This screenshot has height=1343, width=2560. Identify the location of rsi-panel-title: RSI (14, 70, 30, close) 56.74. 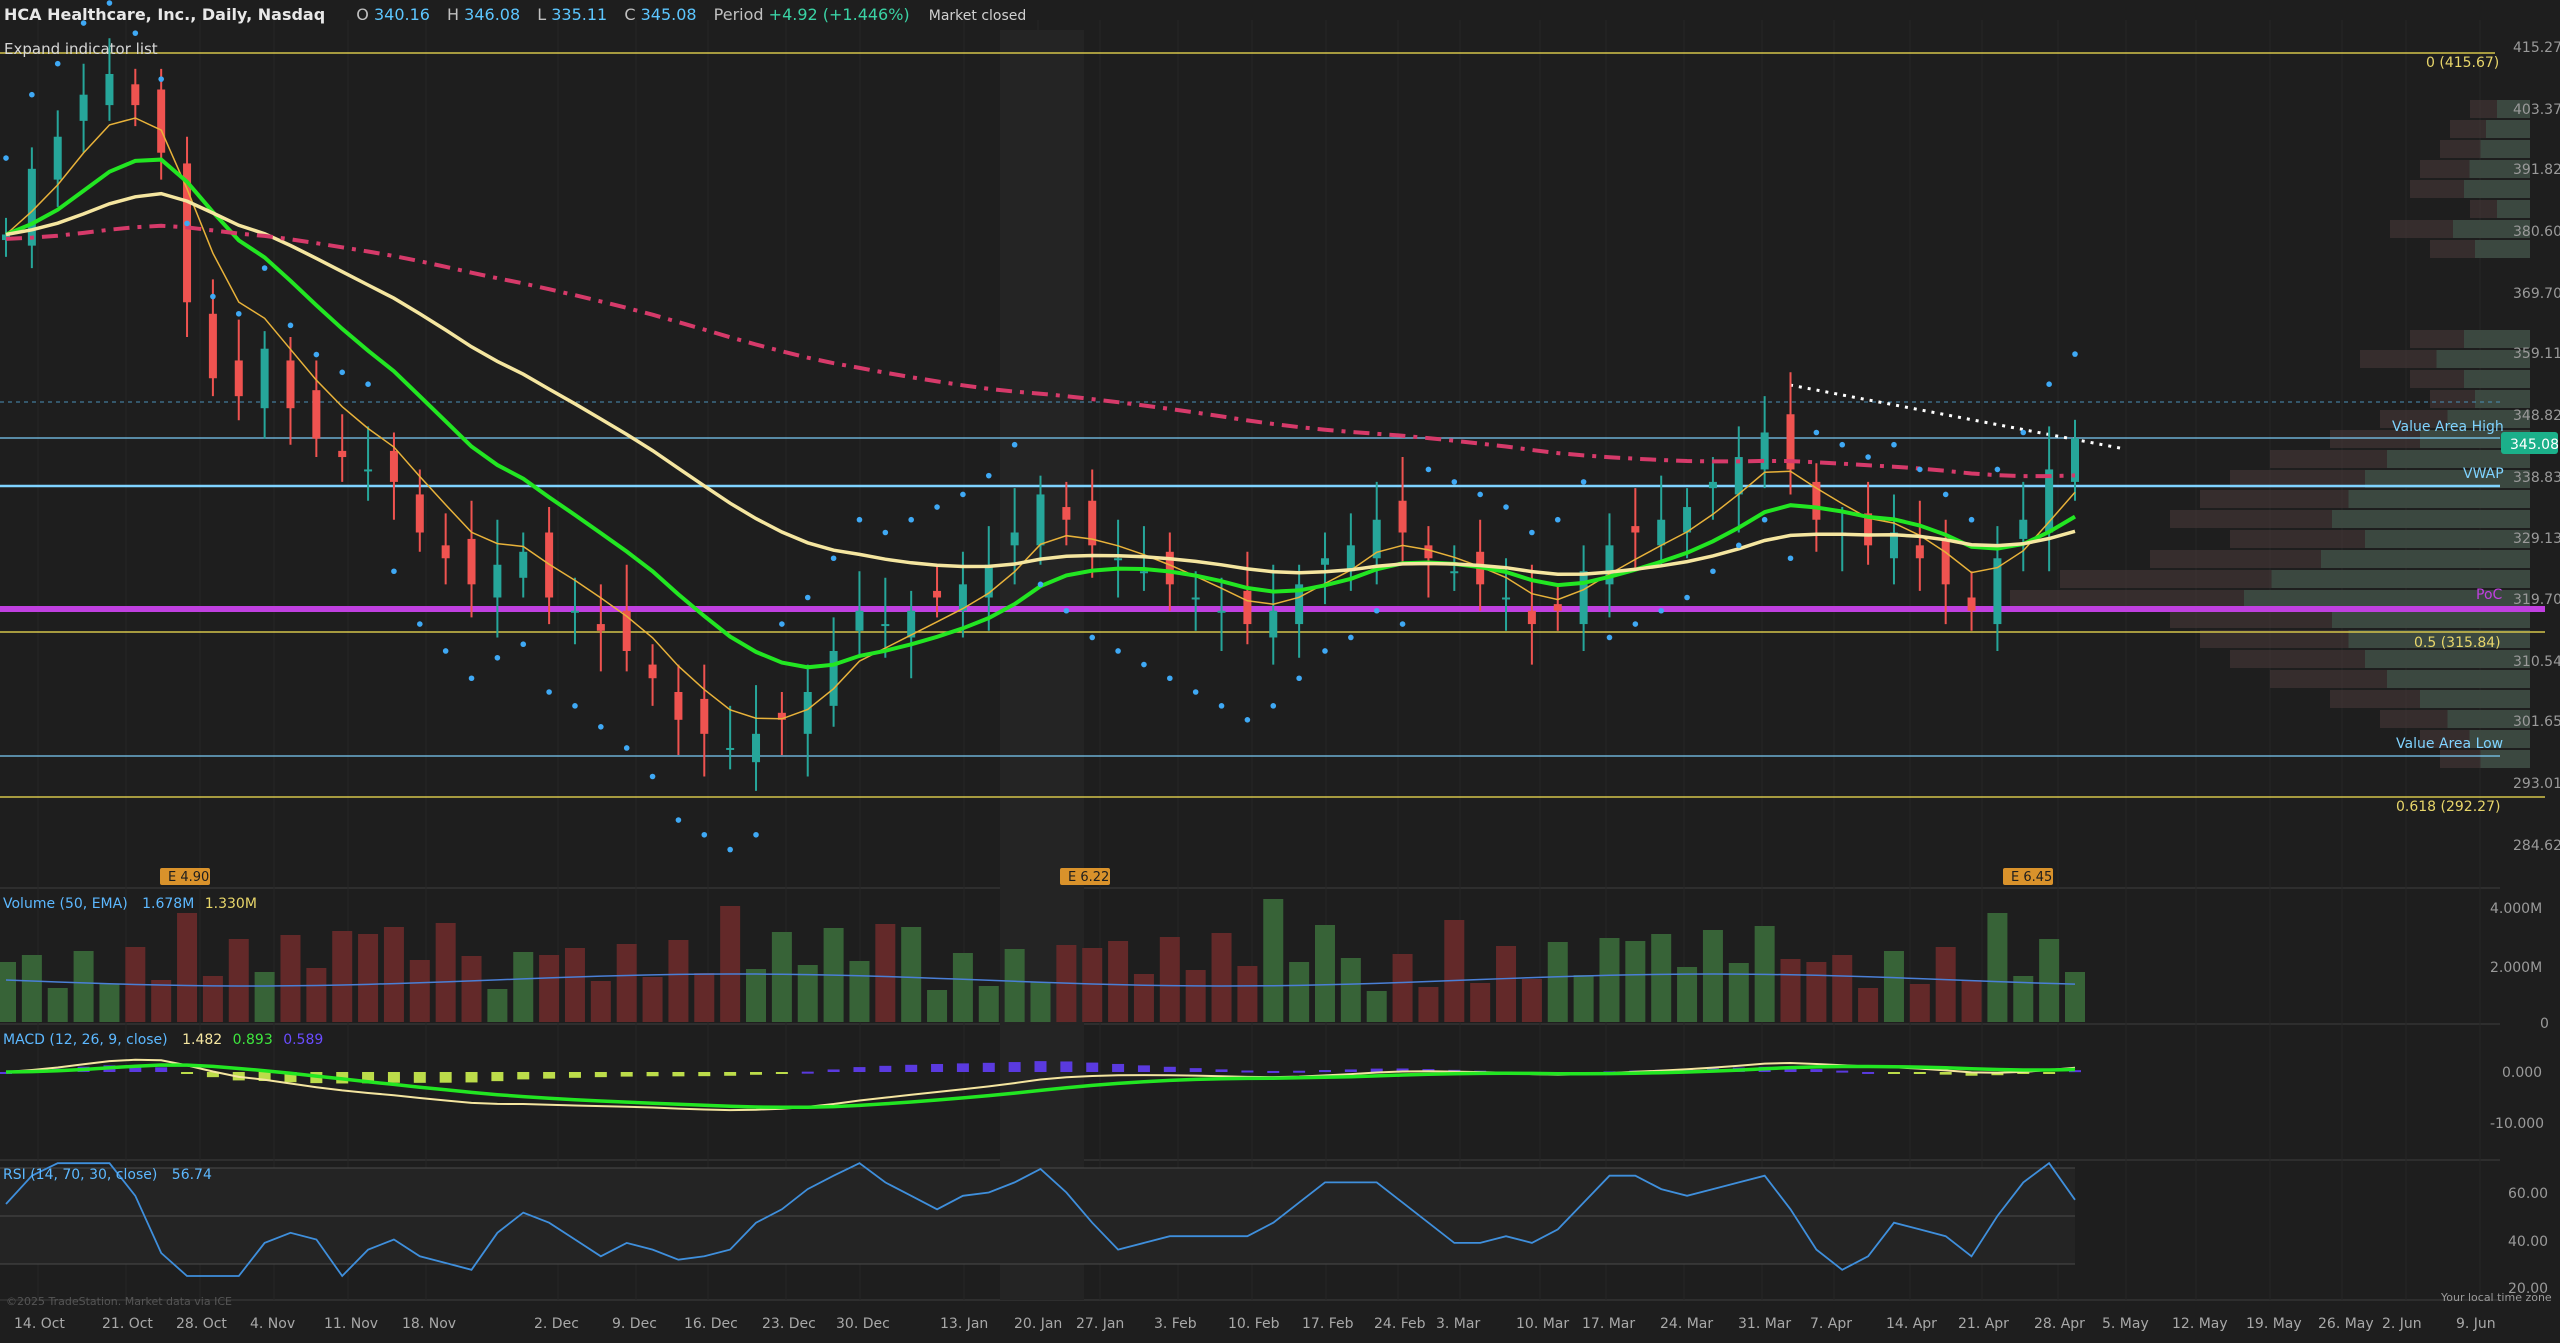
(107, 1175).